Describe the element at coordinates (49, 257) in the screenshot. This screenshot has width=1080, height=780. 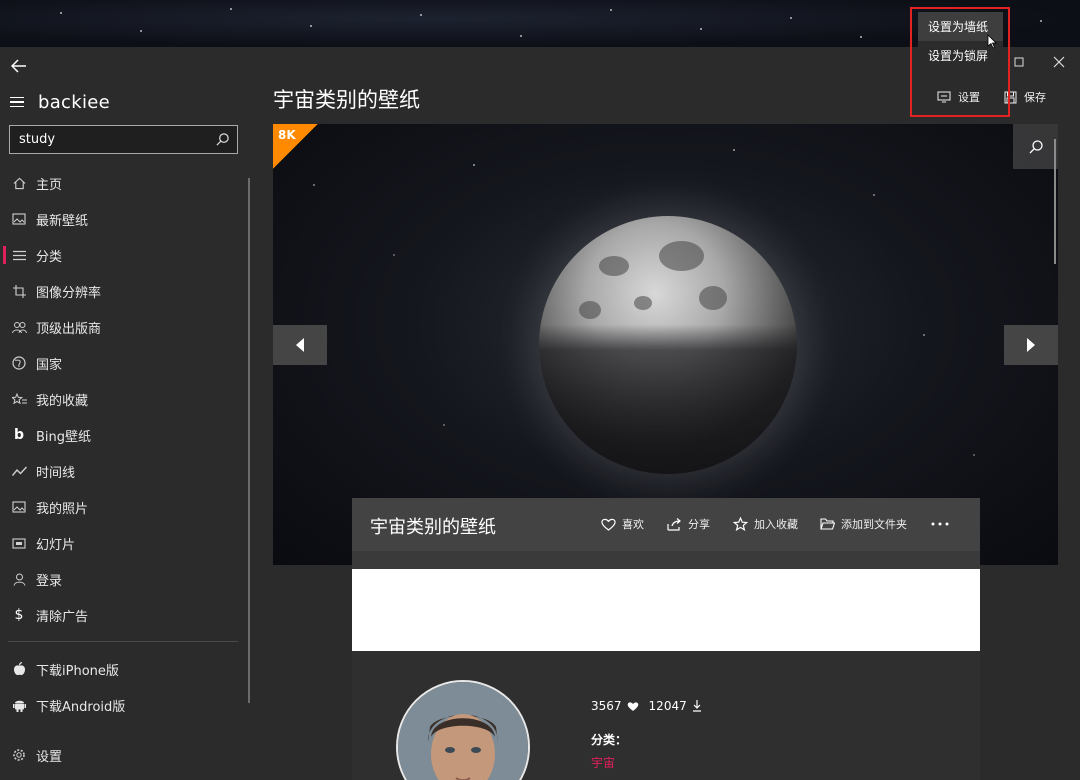
I see `sidebar-item-label: 分类` at that location.